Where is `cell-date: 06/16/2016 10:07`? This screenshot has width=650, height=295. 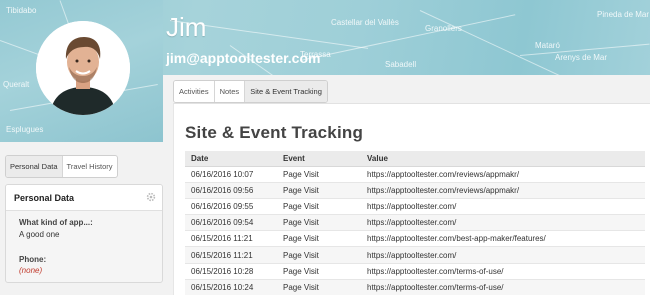 cell-date: 06/16/2016 10:07 is located at coordinates (231, 174).